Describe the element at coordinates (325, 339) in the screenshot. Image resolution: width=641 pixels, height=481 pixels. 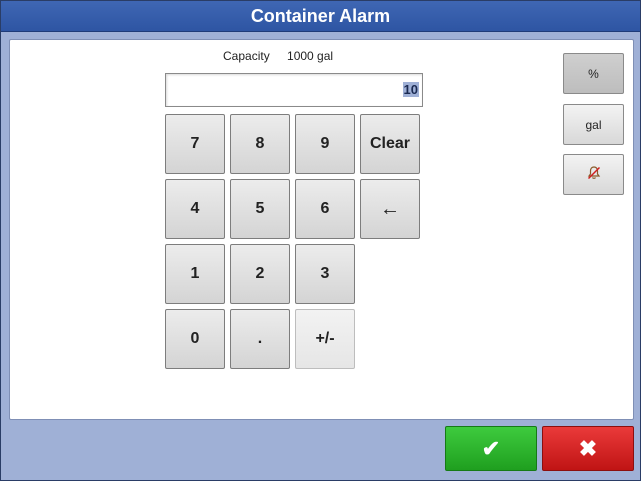
I see `plus-minus-key: +/-` at that location.